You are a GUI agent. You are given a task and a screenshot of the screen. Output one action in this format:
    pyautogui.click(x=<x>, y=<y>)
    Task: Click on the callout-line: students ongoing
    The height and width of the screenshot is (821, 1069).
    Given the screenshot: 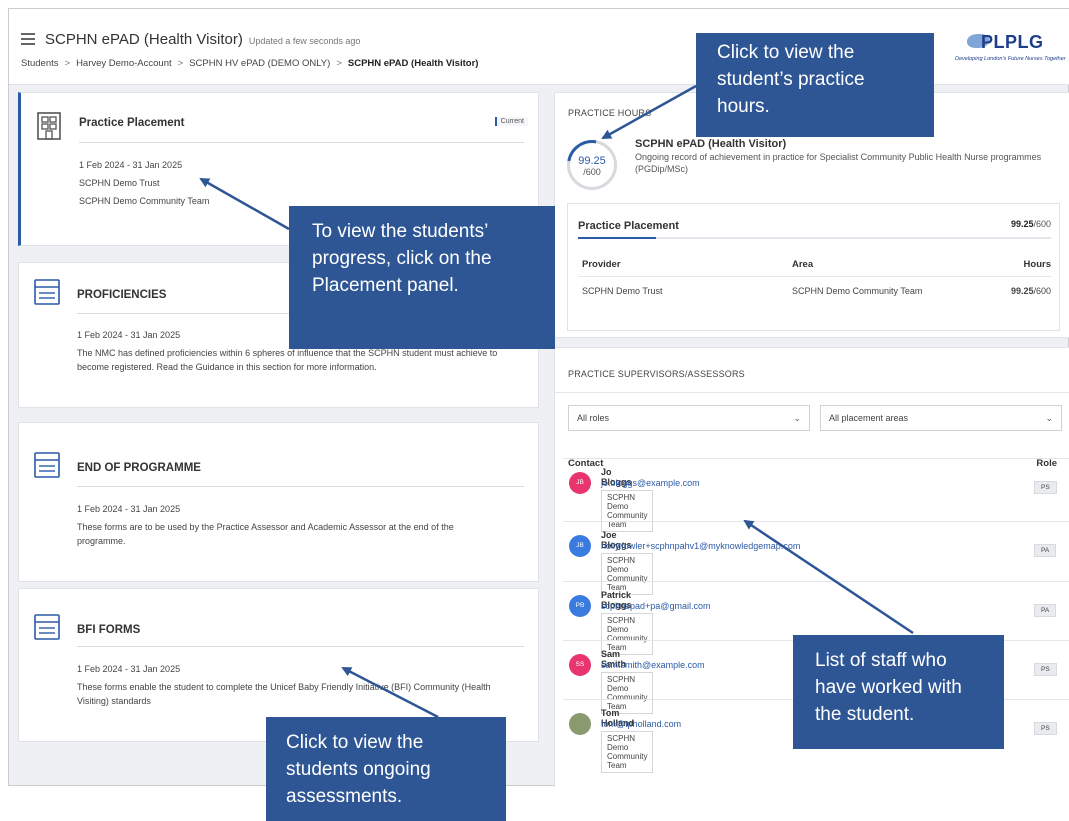 What is the action you would take?
    pyautogui.click(x=358, y=769)
    